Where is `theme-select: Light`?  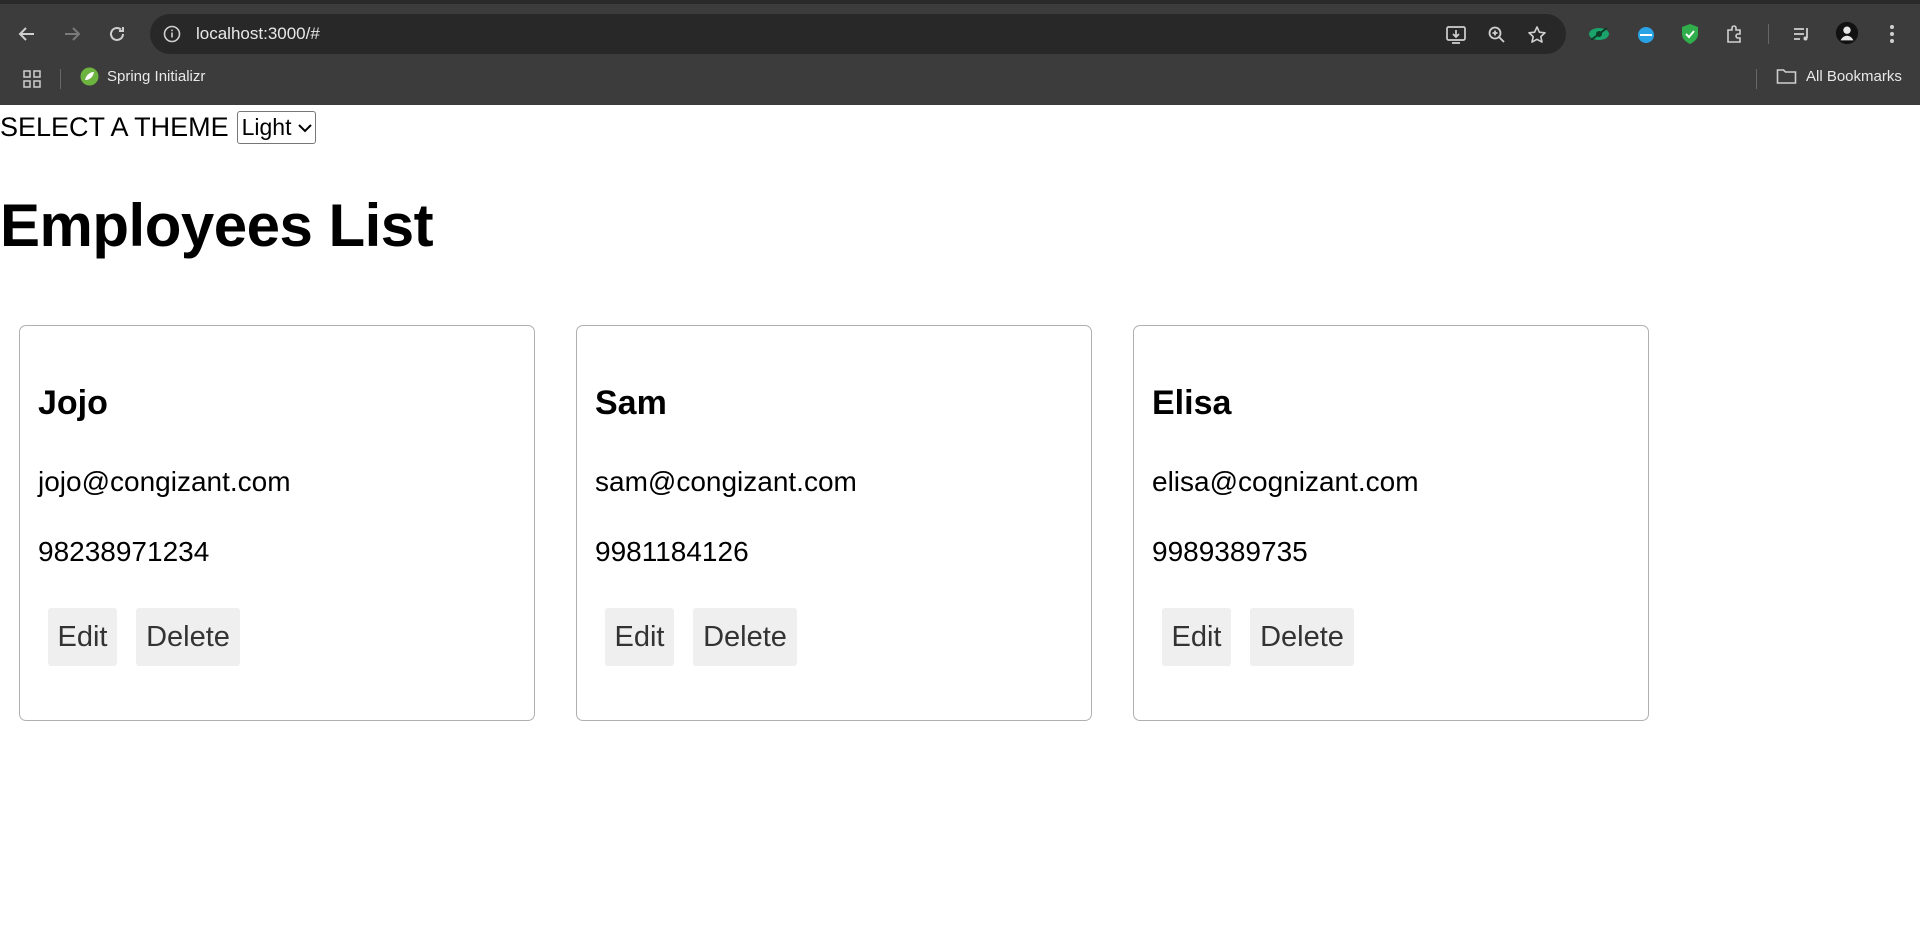 theme-select: Light is located at coordinates (276, 127).